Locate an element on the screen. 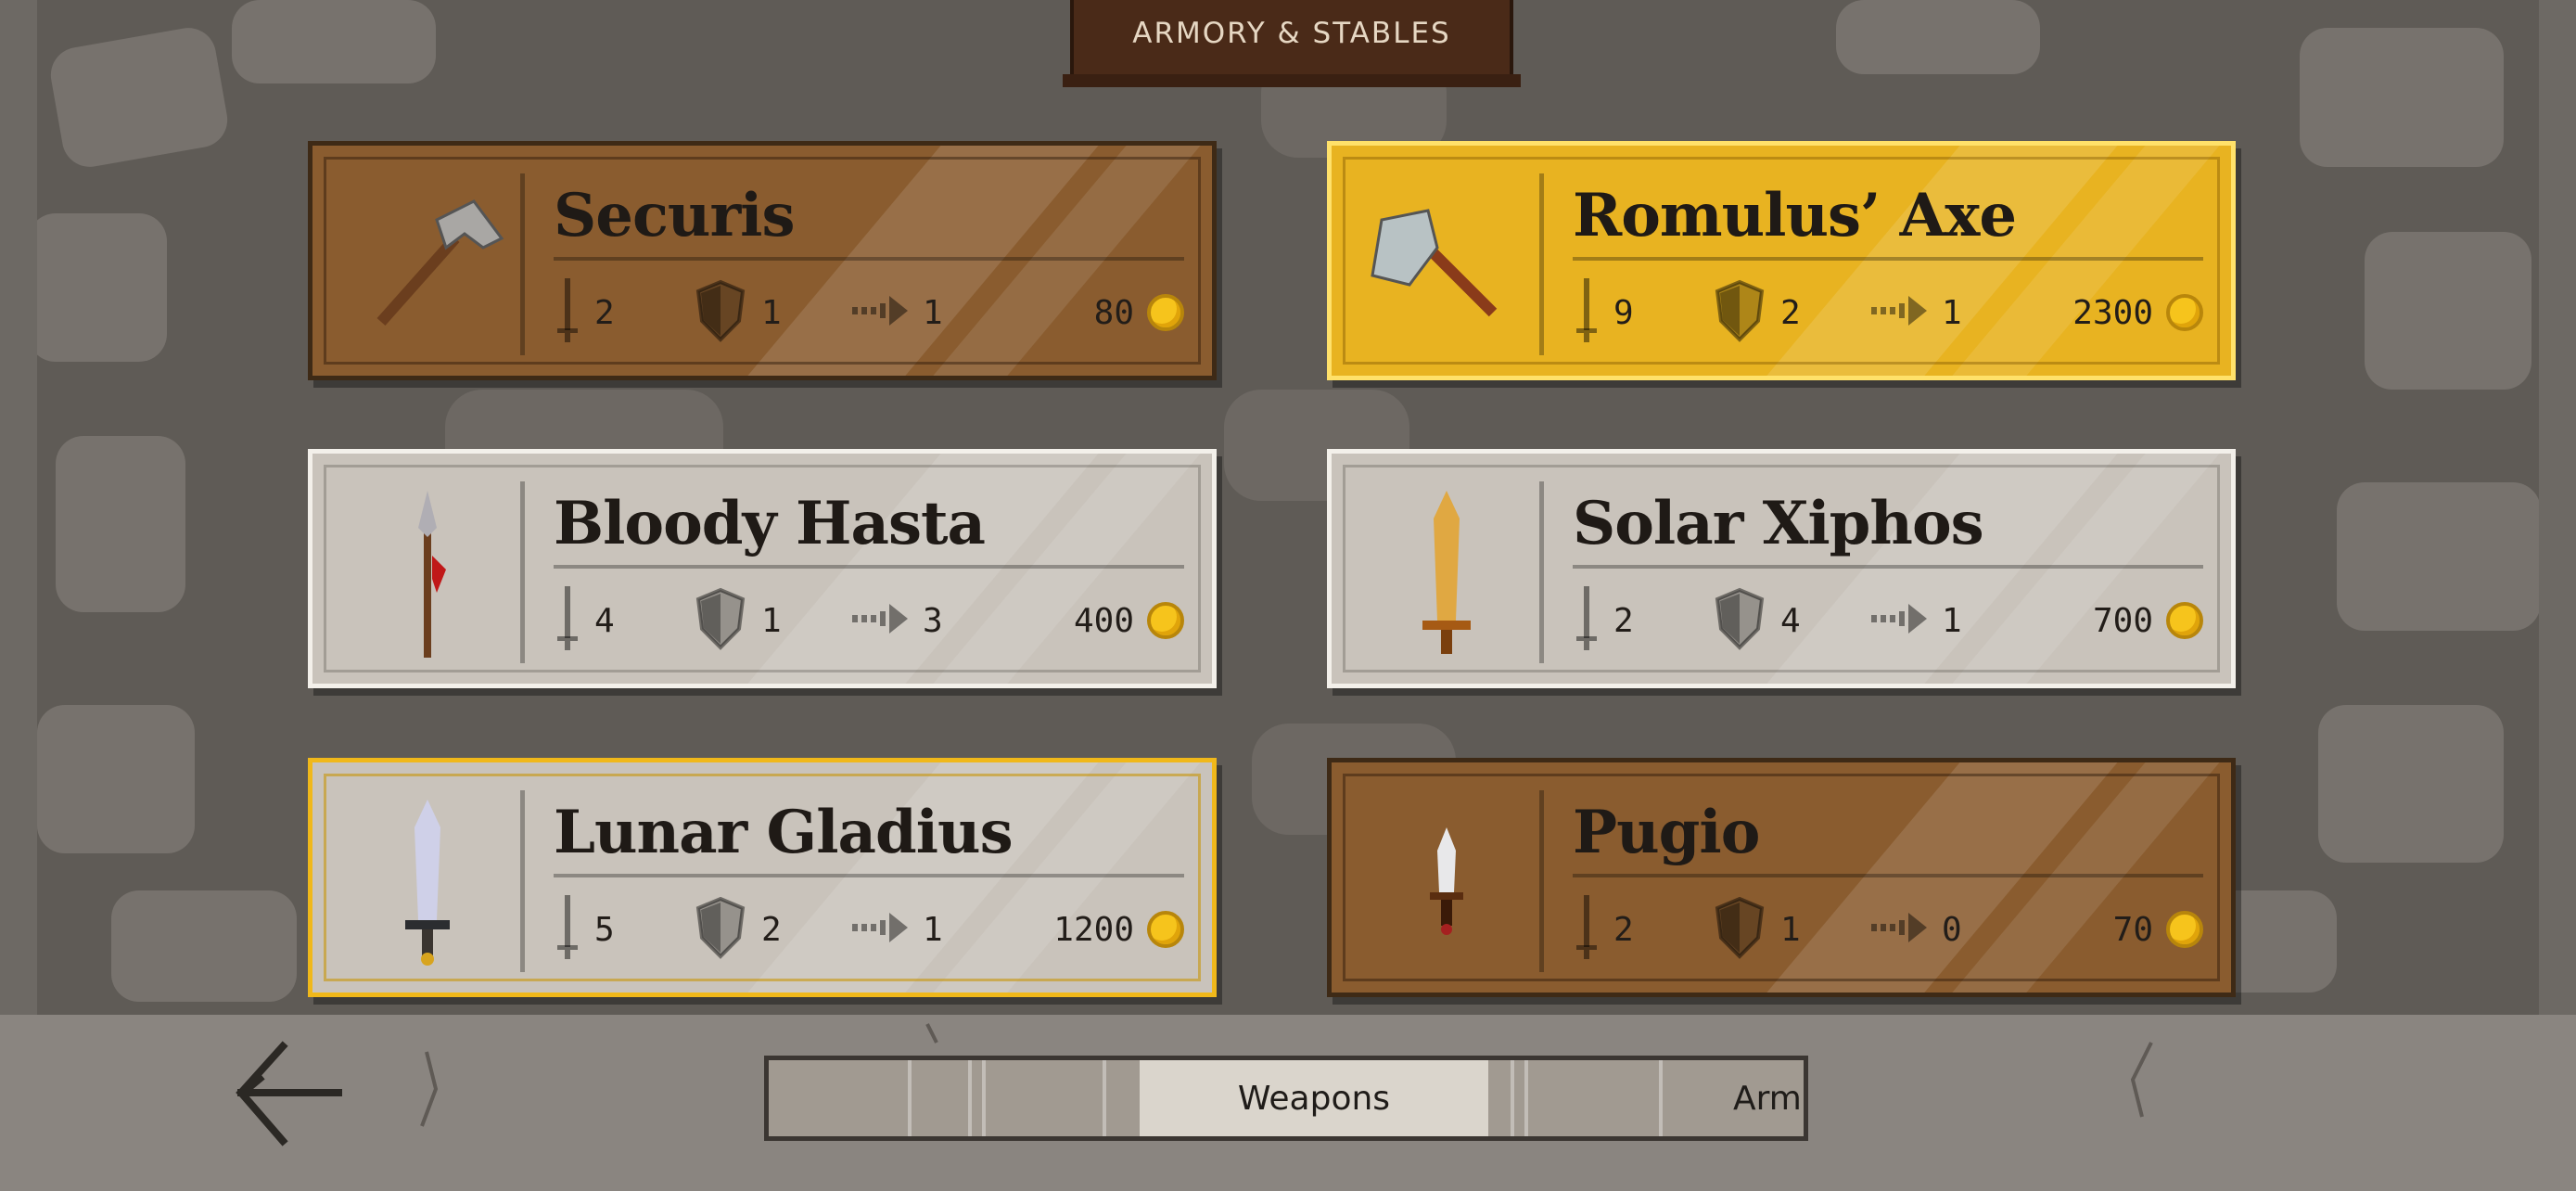 The image size is (2576, 1191). shop-item-card: Pugio 2 1 0 70 is located at coordinates (1781, 877).